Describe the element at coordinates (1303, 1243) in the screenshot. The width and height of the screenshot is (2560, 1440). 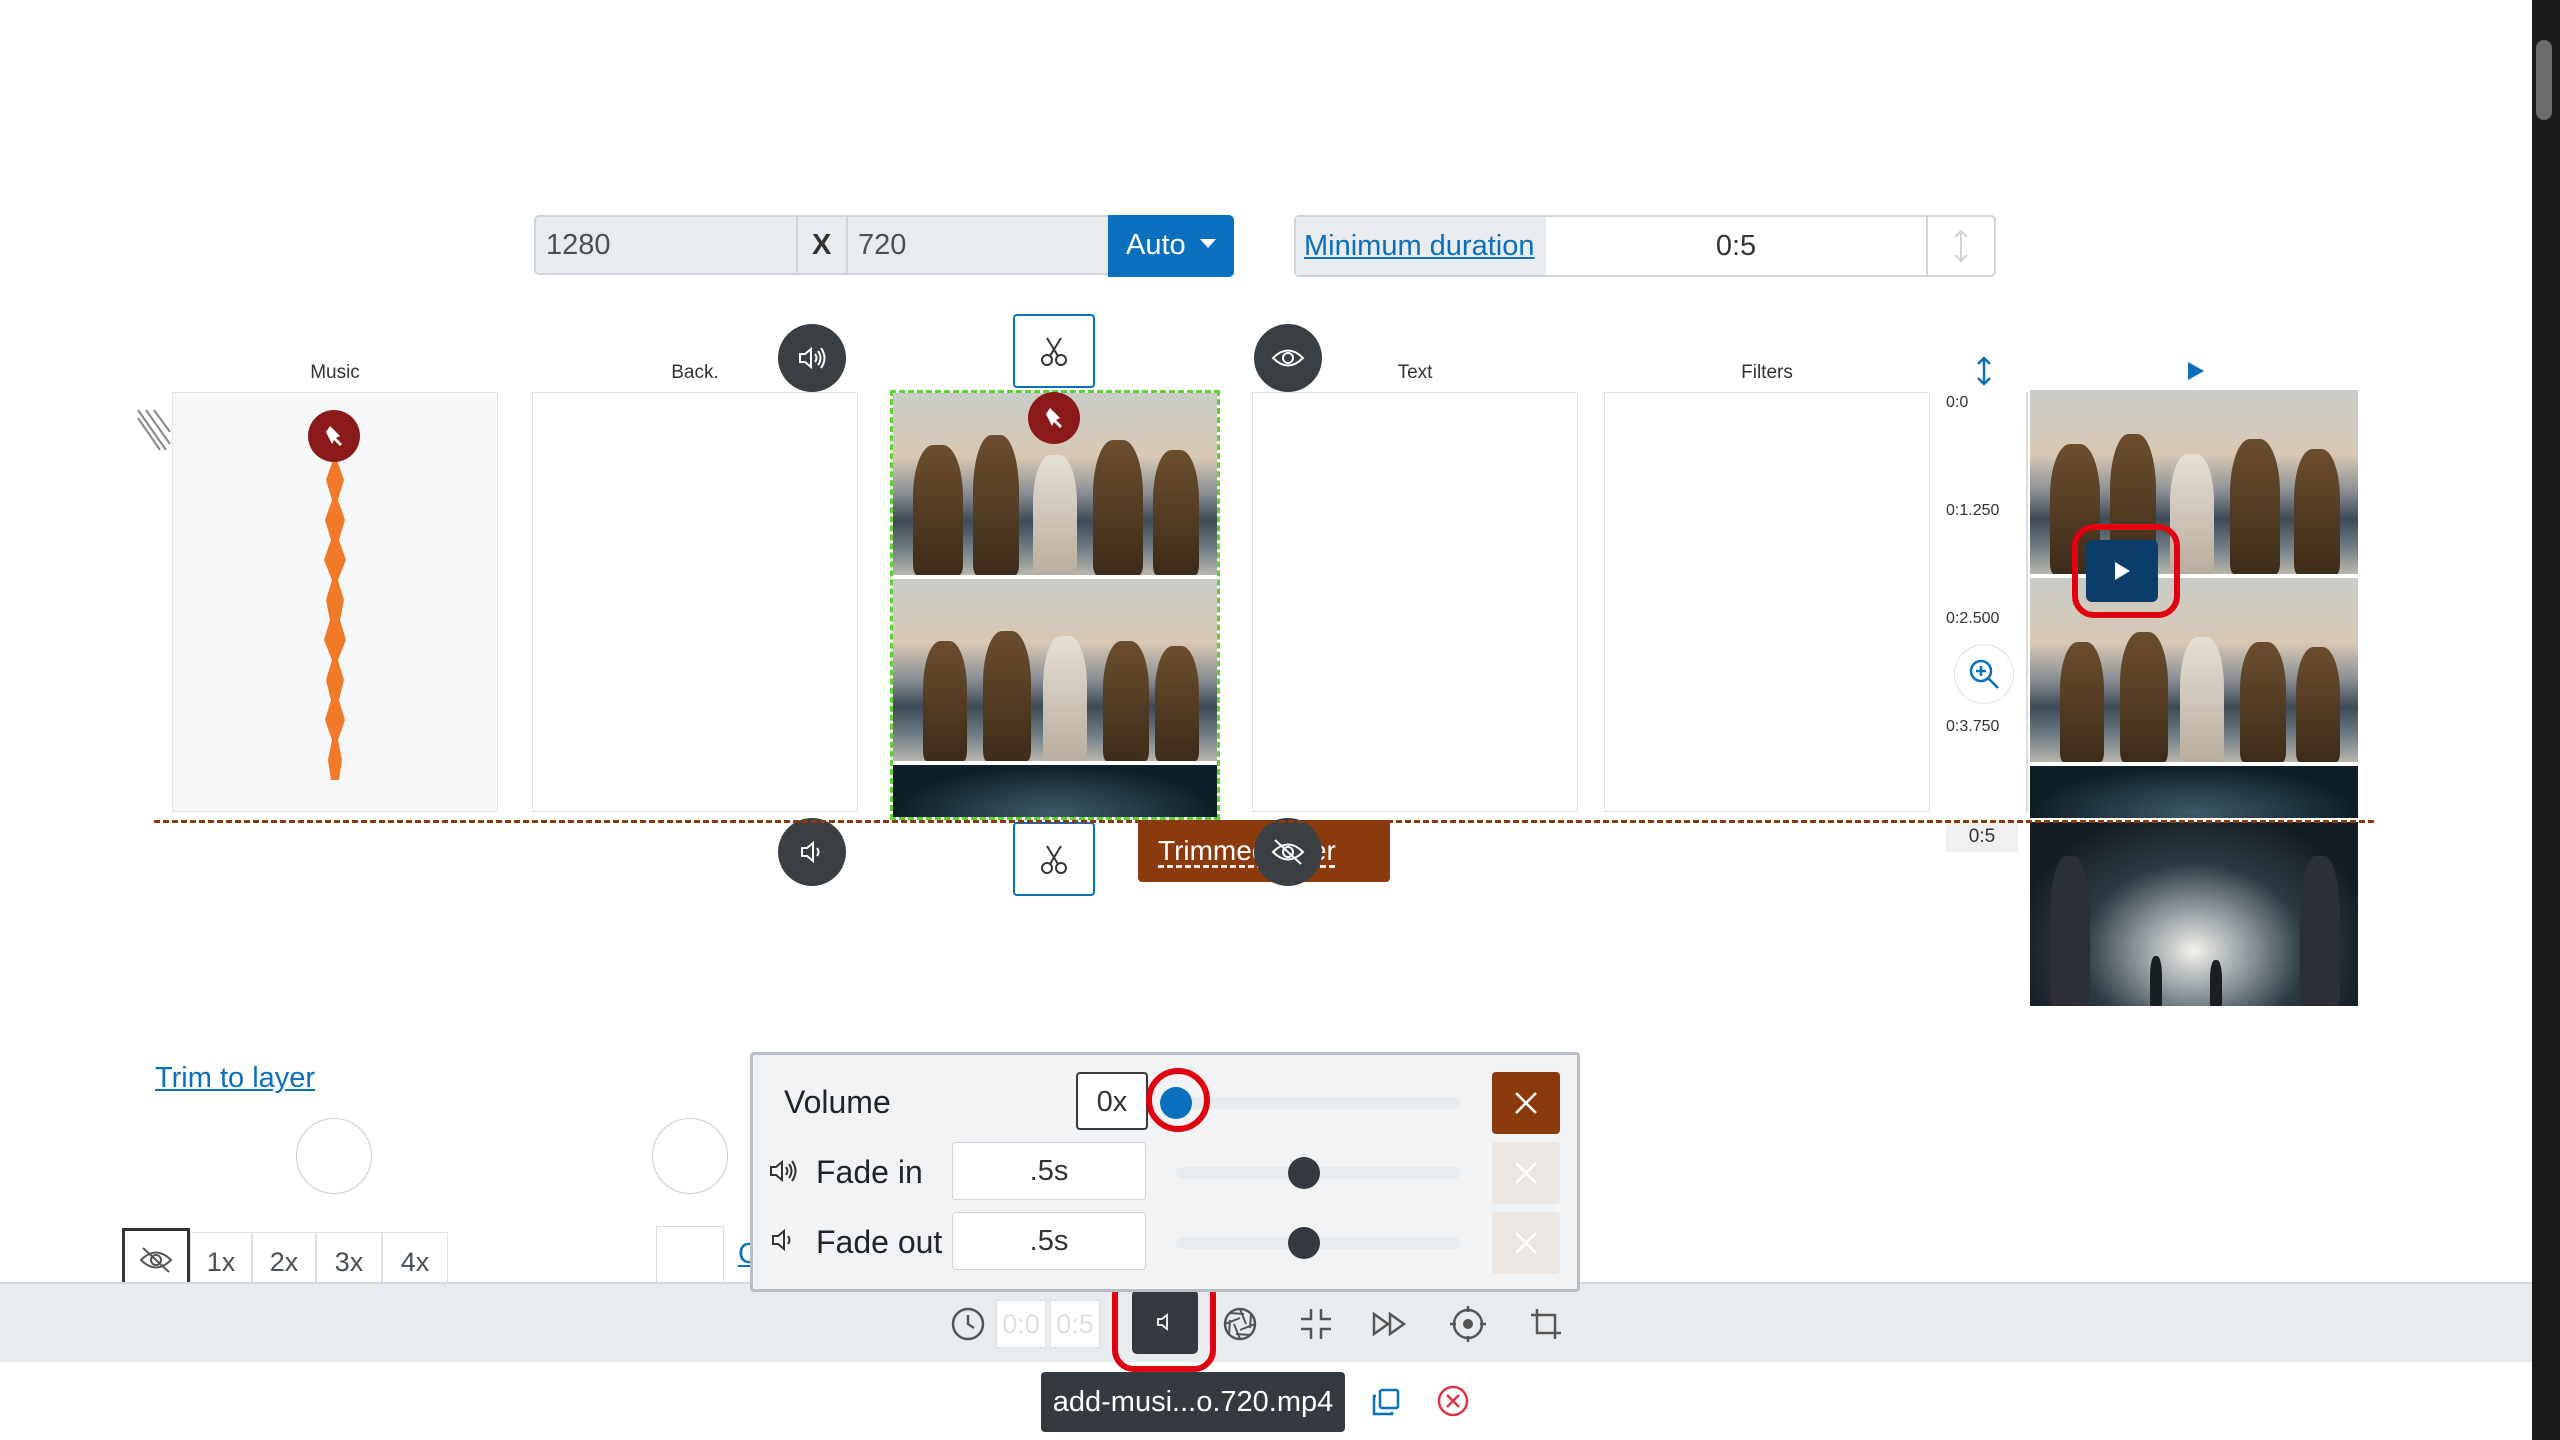
I see `fade-out-slider-knob` at that location.